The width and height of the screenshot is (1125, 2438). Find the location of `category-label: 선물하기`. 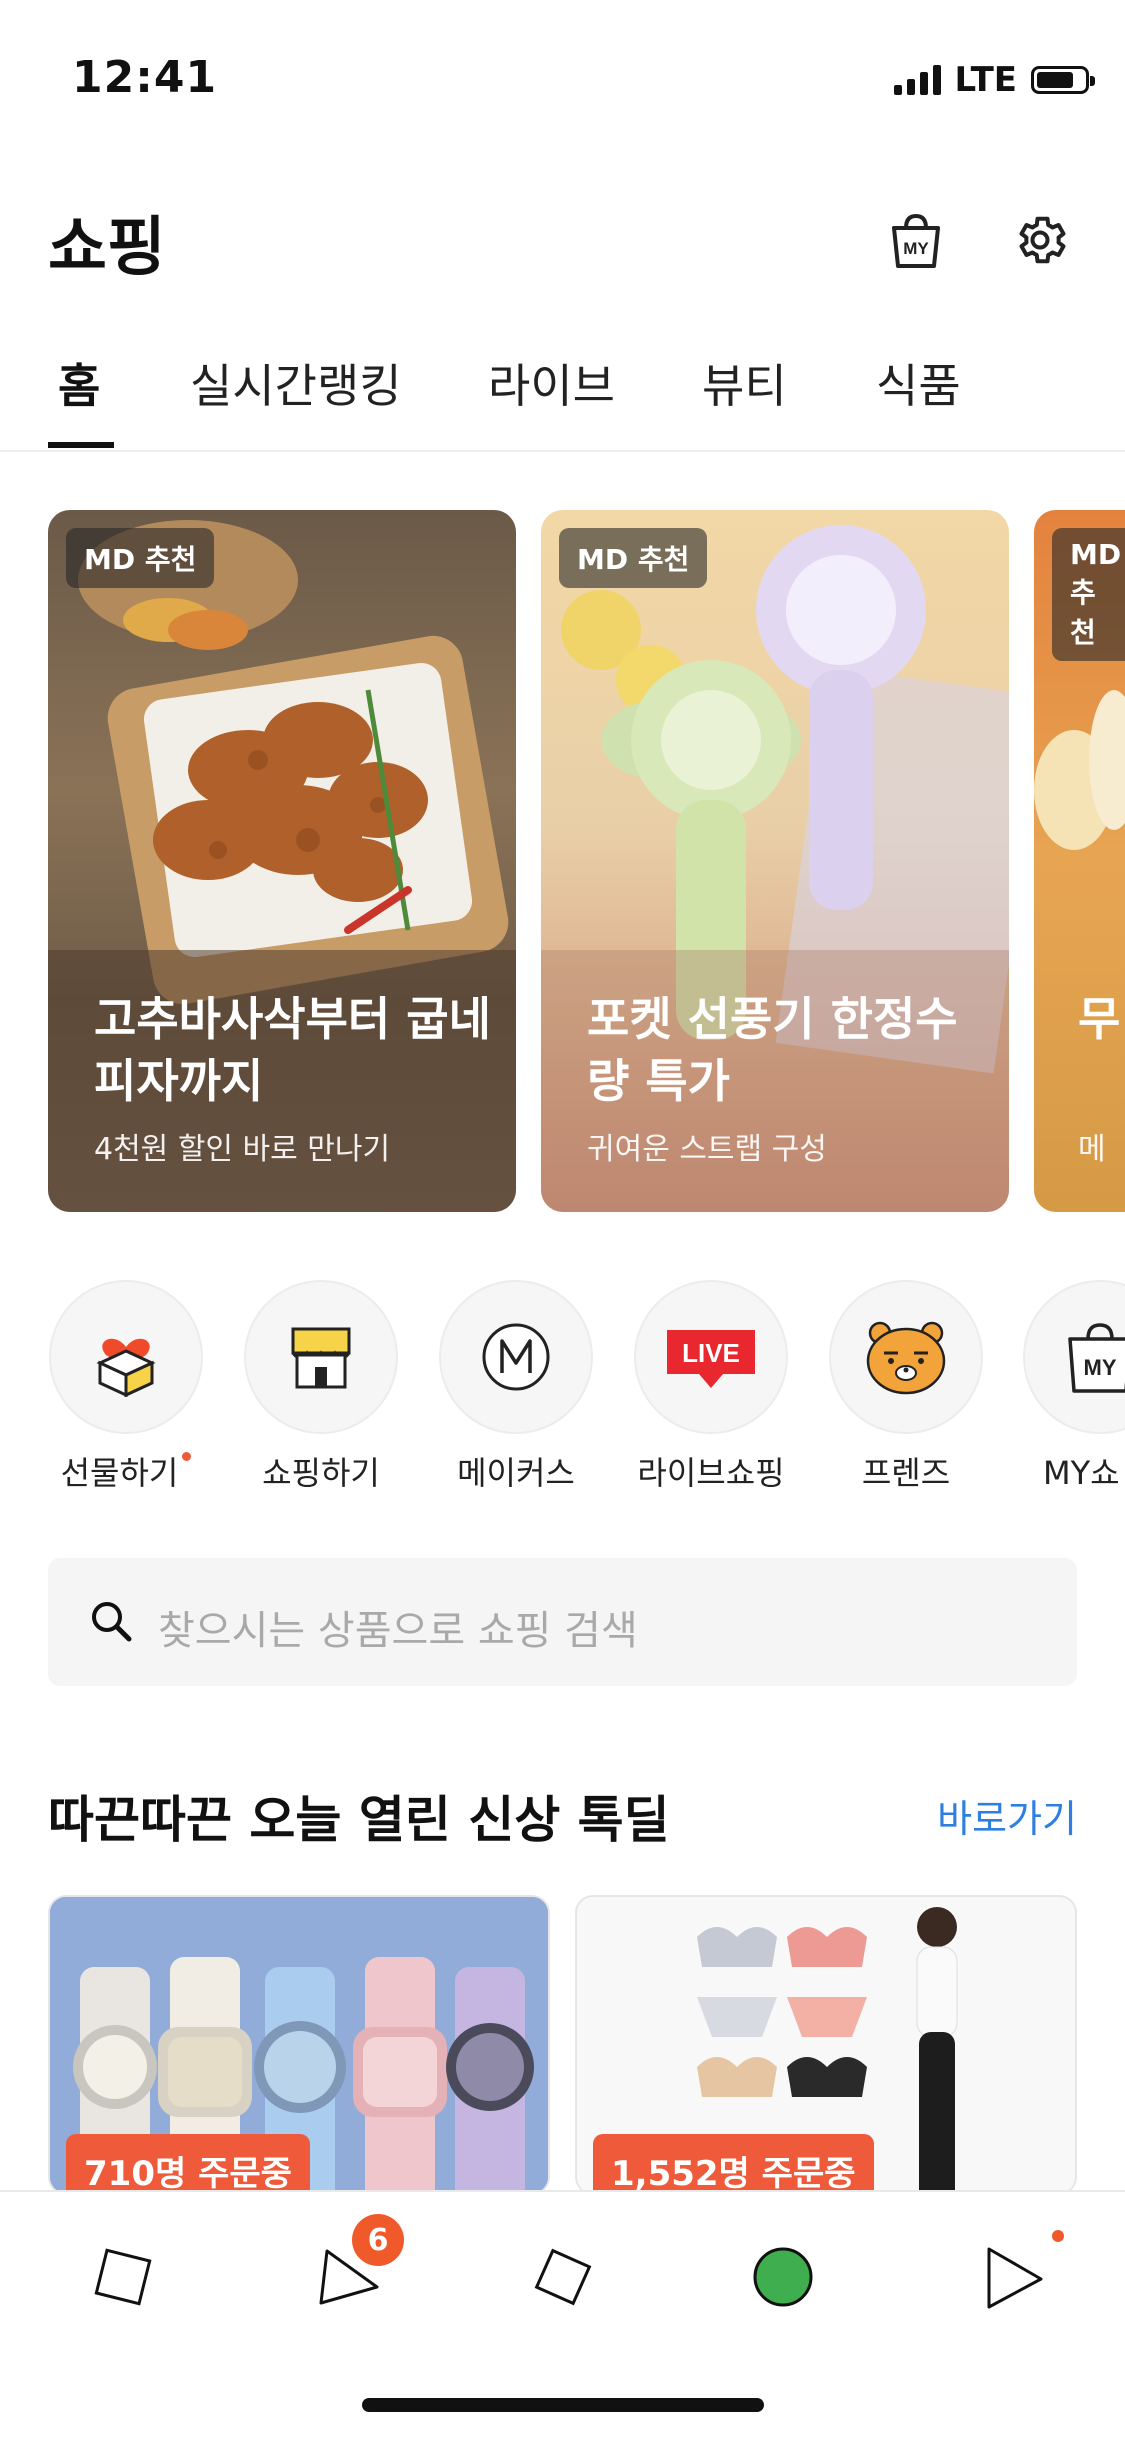

category-label: 선물하기 is located at coordinates (119, 1473).